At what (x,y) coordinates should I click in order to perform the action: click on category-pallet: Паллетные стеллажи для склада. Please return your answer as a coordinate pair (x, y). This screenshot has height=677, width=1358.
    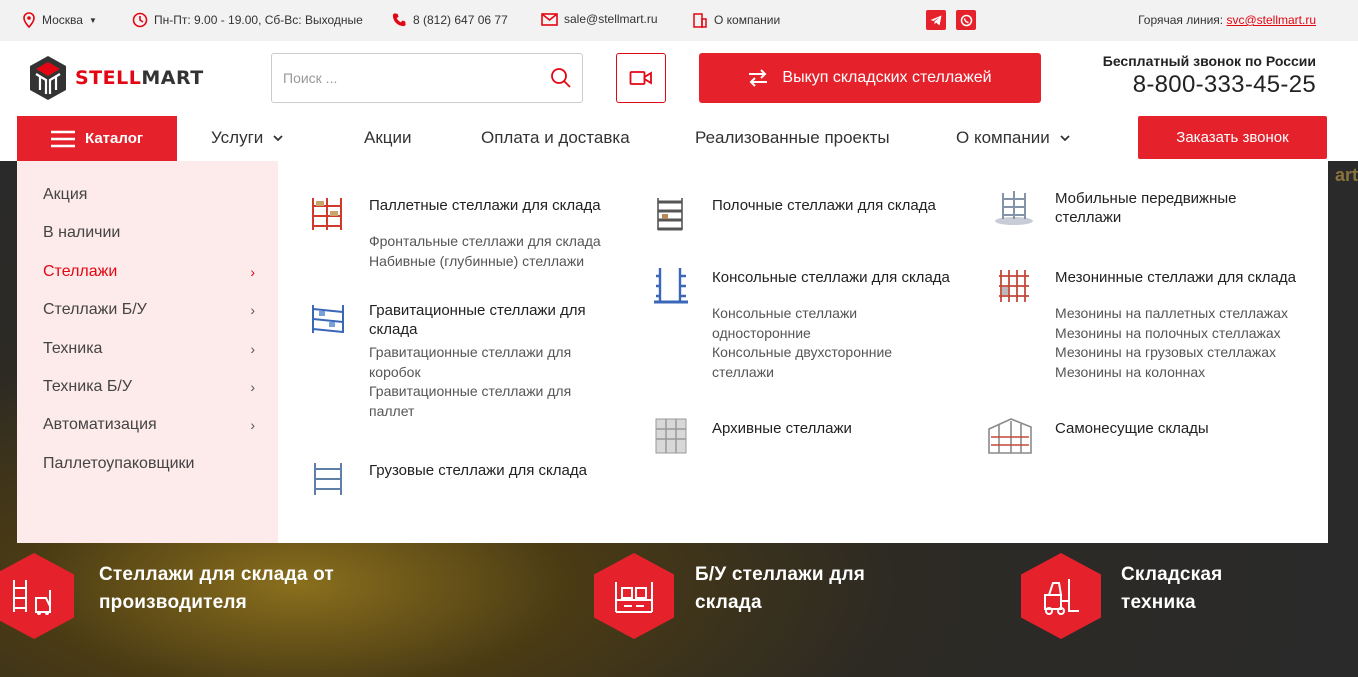
    Looking at the image, I should click on (454, 215).